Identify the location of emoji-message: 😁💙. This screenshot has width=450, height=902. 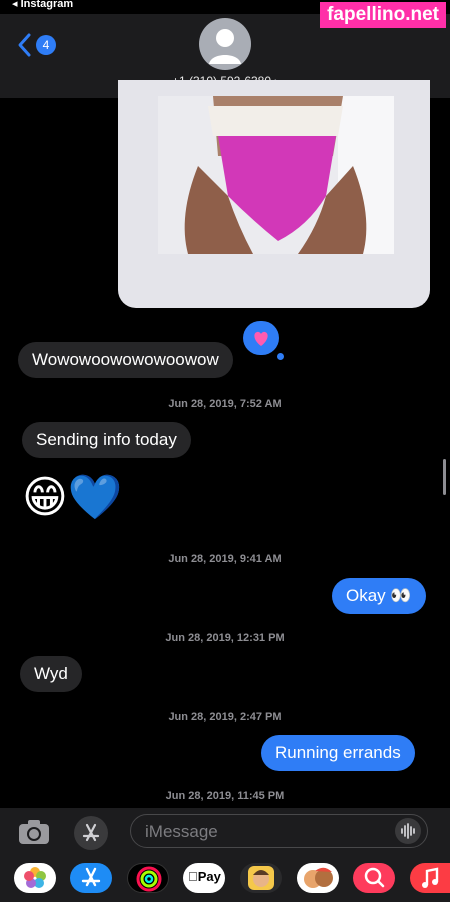
(72, 498).